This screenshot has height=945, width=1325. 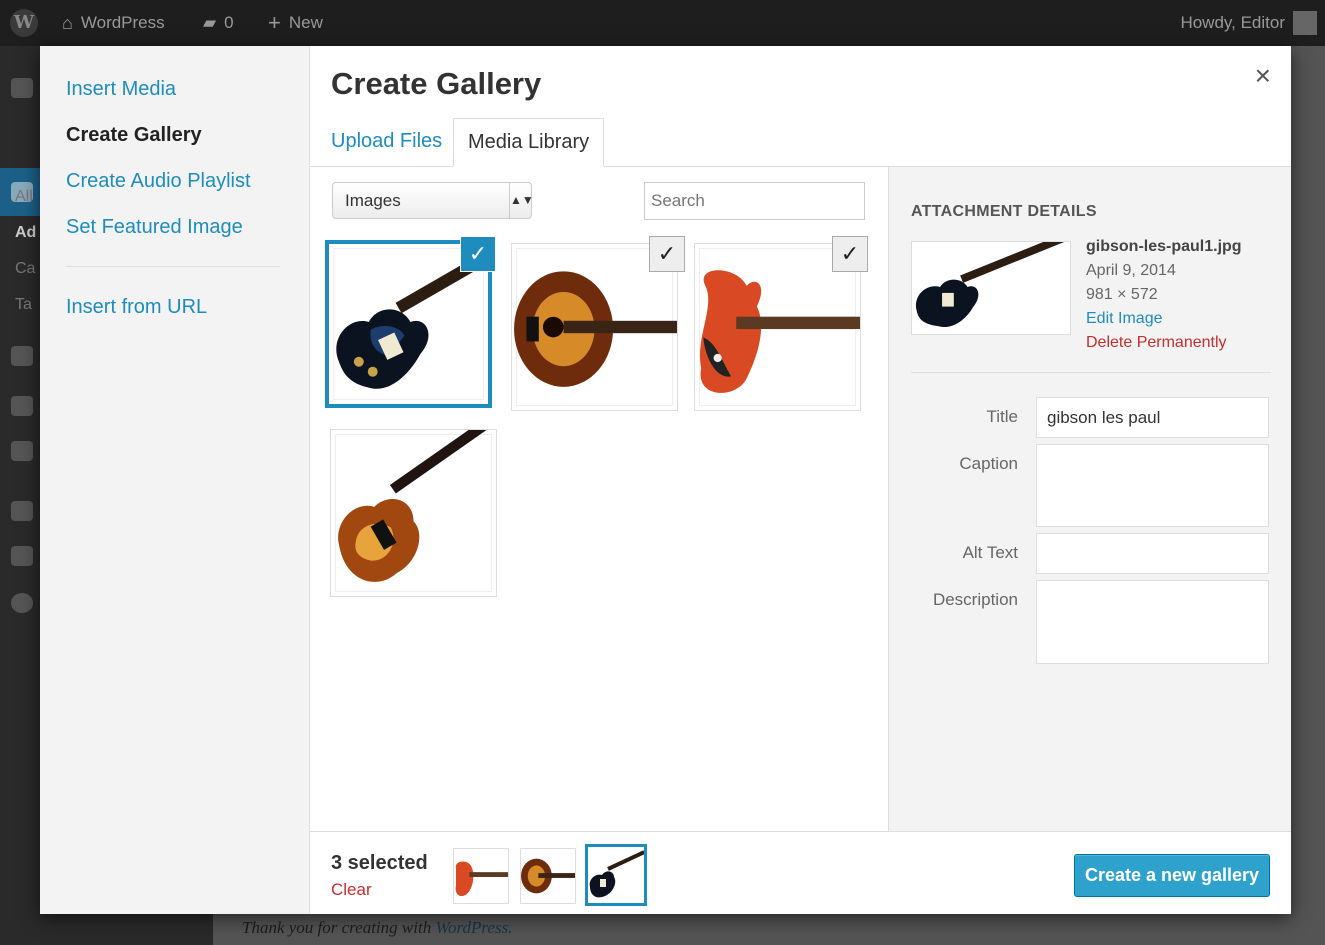 What do you see at coordinates (598, 323) in the screenshot?
I see `attachment-acoustic-sunburst: ✓` at bounding box center [598, 323].